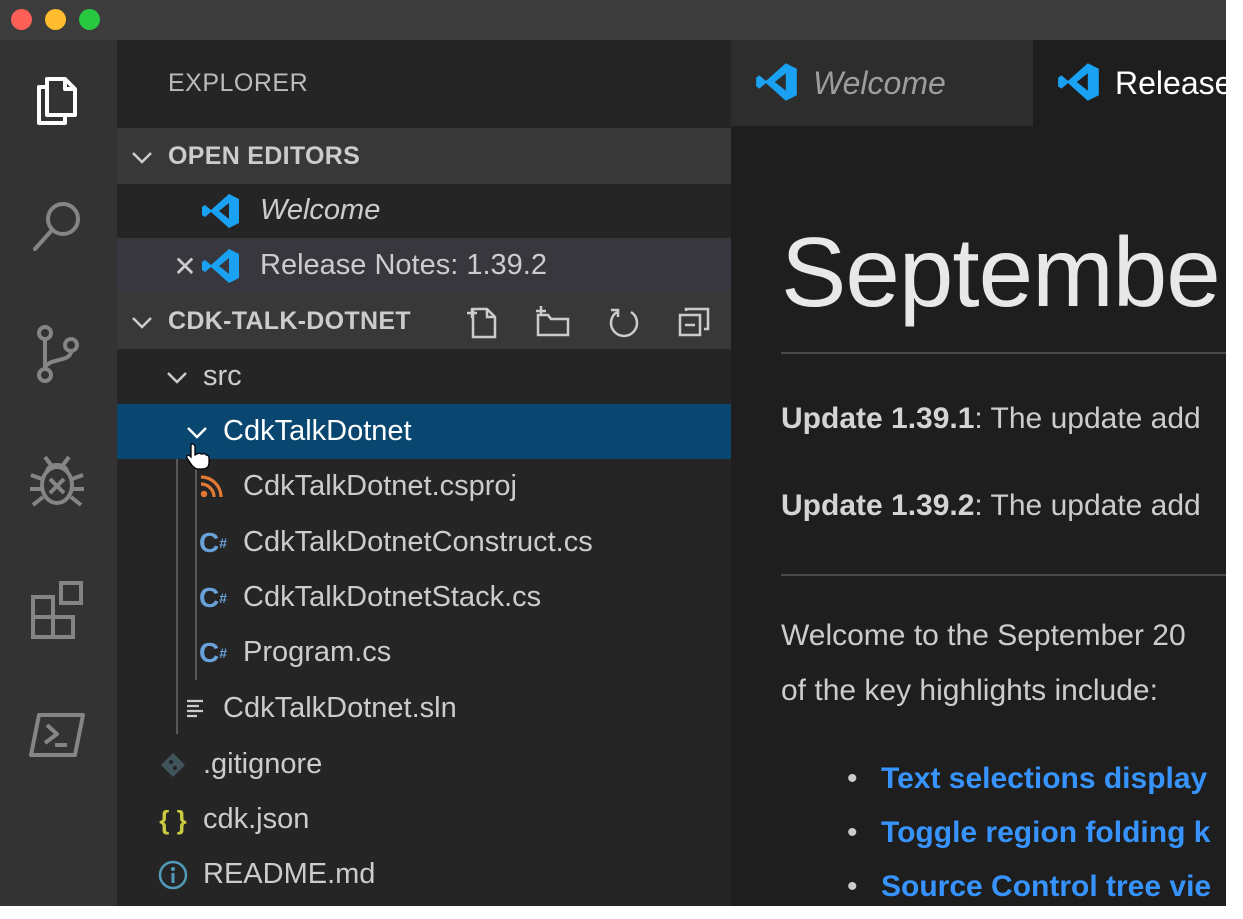 This screenshot has height=919, width=1243. I want to click on new-folder-icon, so click(569, 322).